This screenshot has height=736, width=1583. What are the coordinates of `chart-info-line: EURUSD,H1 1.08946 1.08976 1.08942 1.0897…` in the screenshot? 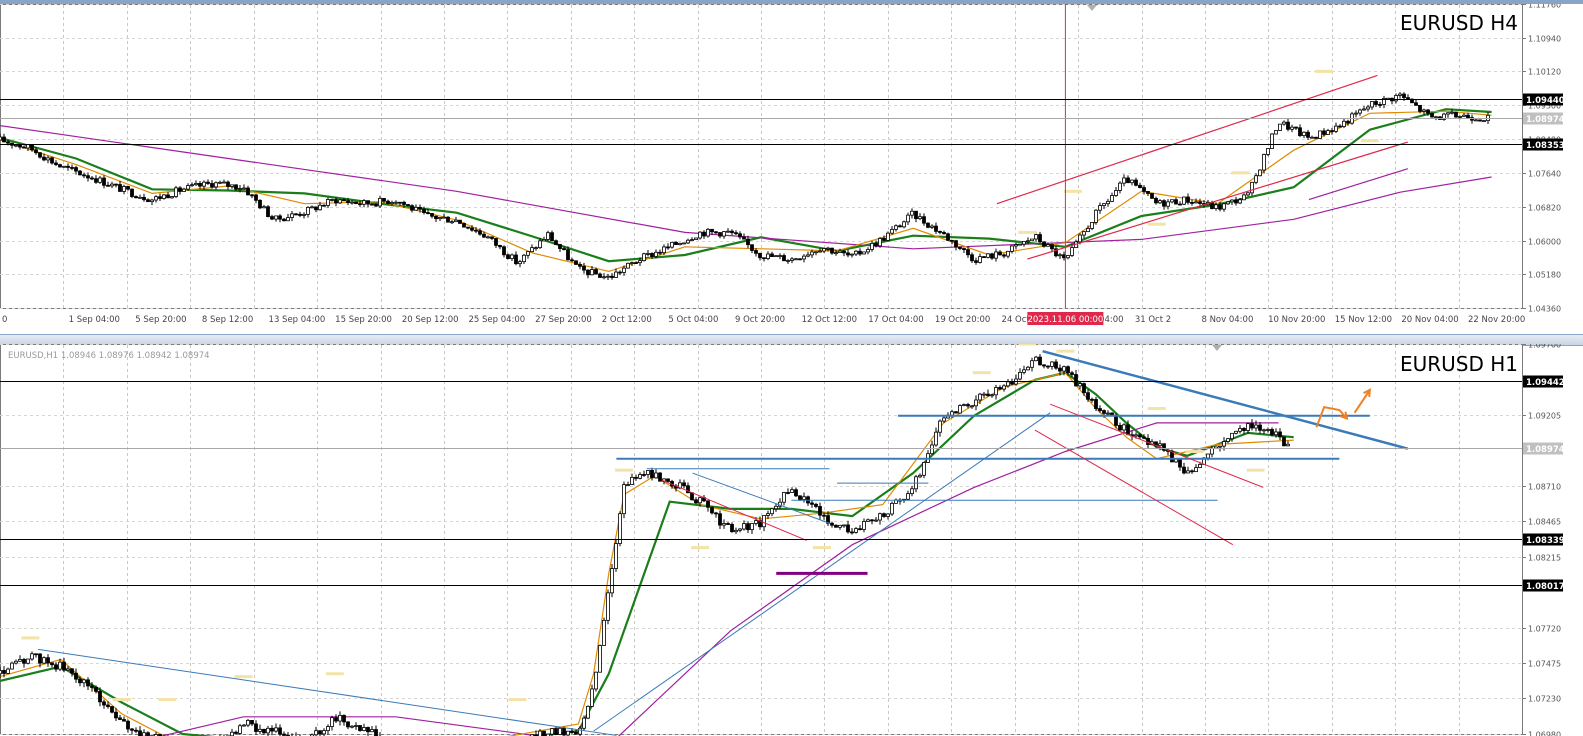 It's located at (109, 356).